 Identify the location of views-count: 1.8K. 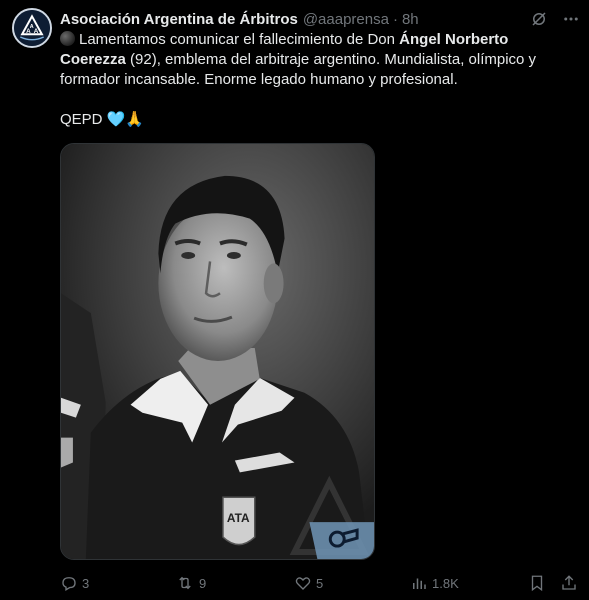
(445, 583).